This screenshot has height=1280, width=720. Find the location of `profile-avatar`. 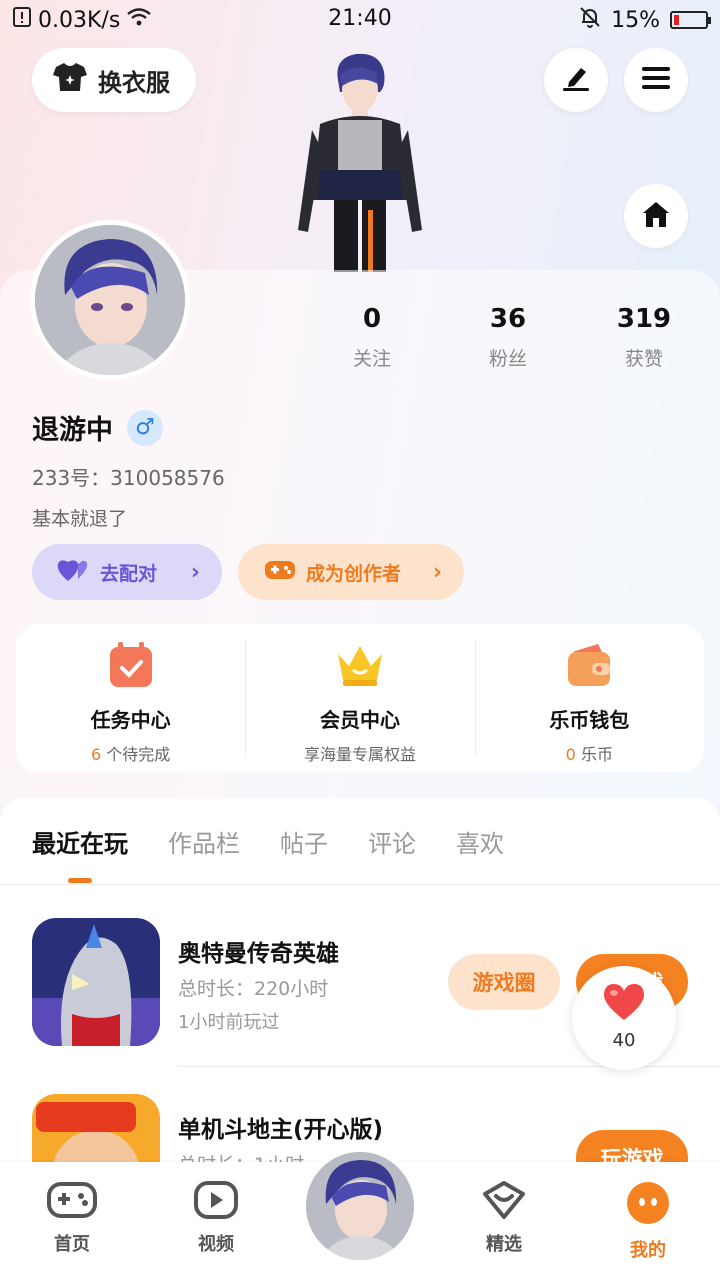

profile-avatar is located at coordinates (110, 300).